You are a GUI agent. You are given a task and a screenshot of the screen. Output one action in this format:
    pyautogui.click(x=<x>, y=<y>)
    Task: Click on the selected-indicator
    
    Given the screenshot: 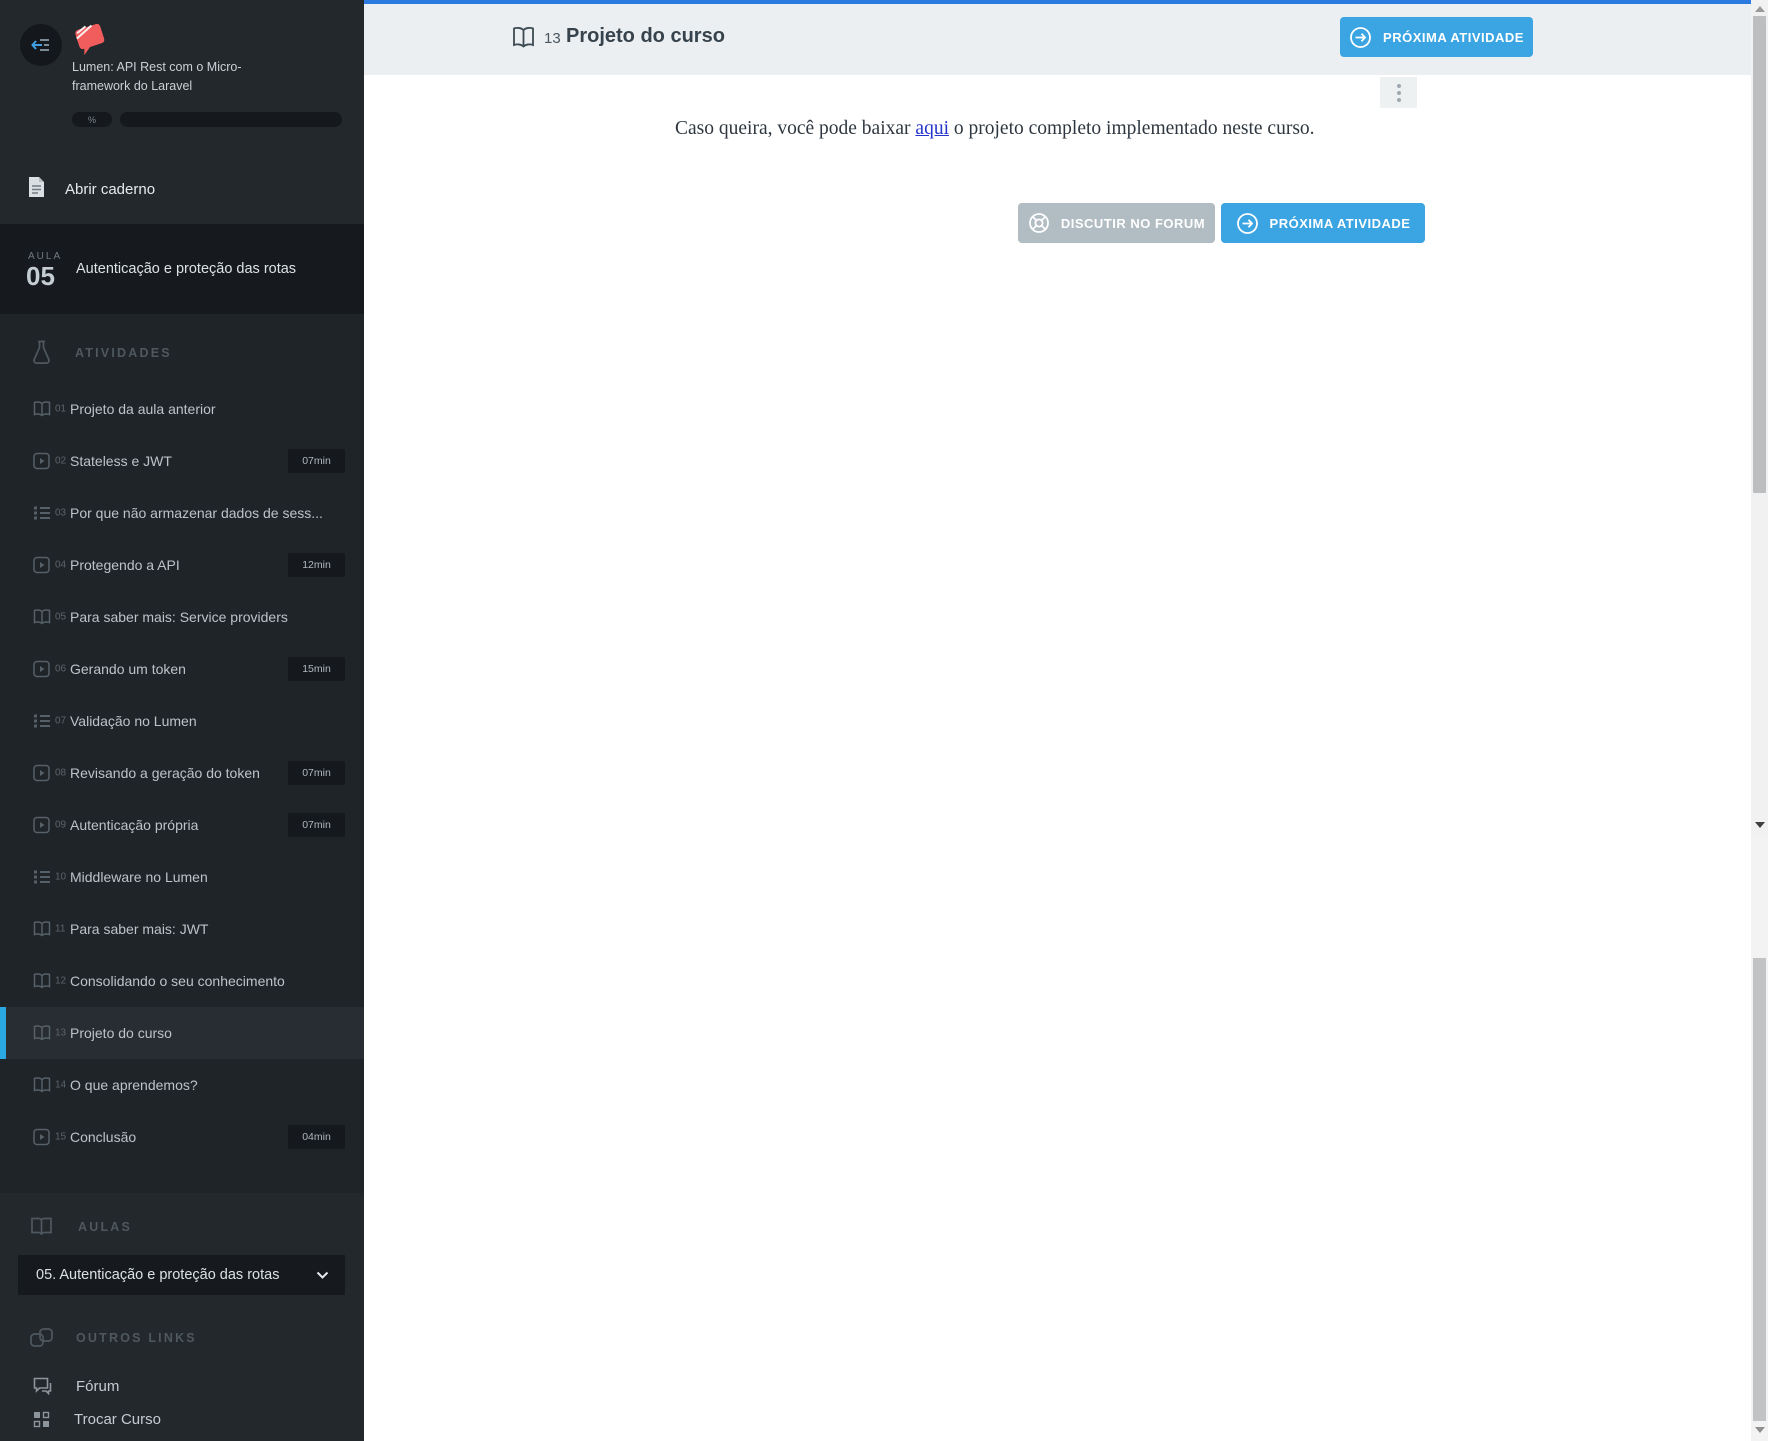 What is the action you would take?
    pyautogui.click(x=3, y=1033)
    